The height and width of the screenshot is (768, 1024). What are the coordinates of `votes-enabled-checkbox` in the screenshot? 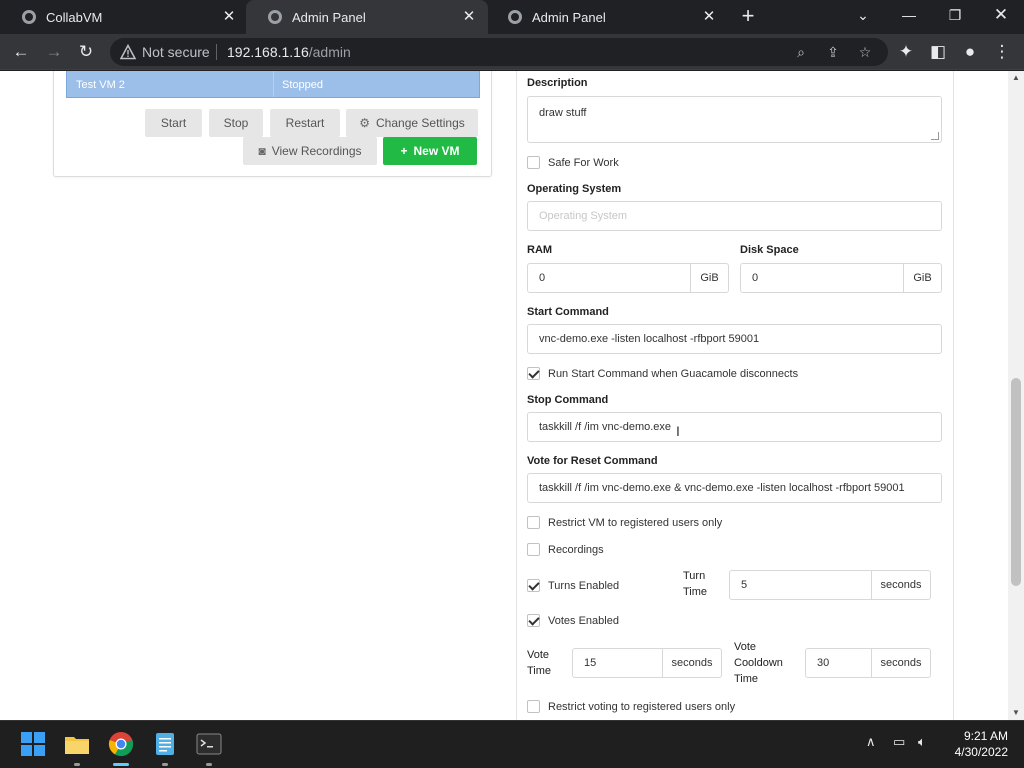 It's located at (533, 620).